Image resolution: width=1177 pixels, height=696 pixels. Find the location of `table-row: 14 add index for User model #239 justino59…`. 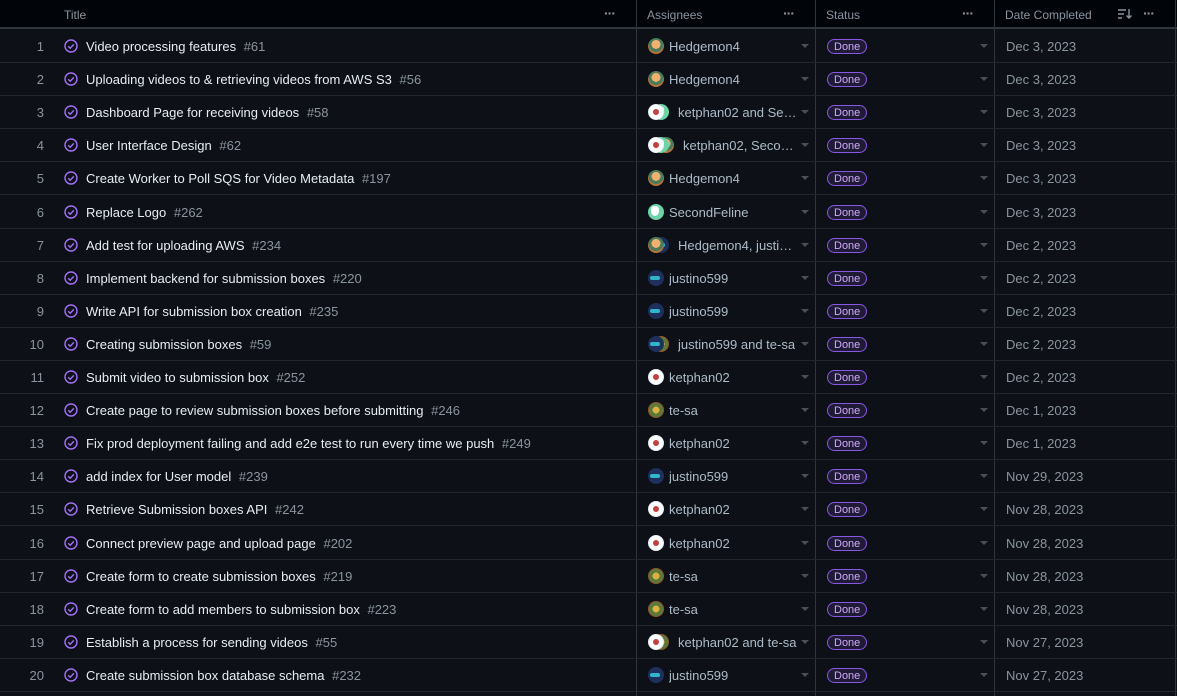

table-row: 14 add index for User model #239 justino59… is located at coordinates (588, 477).